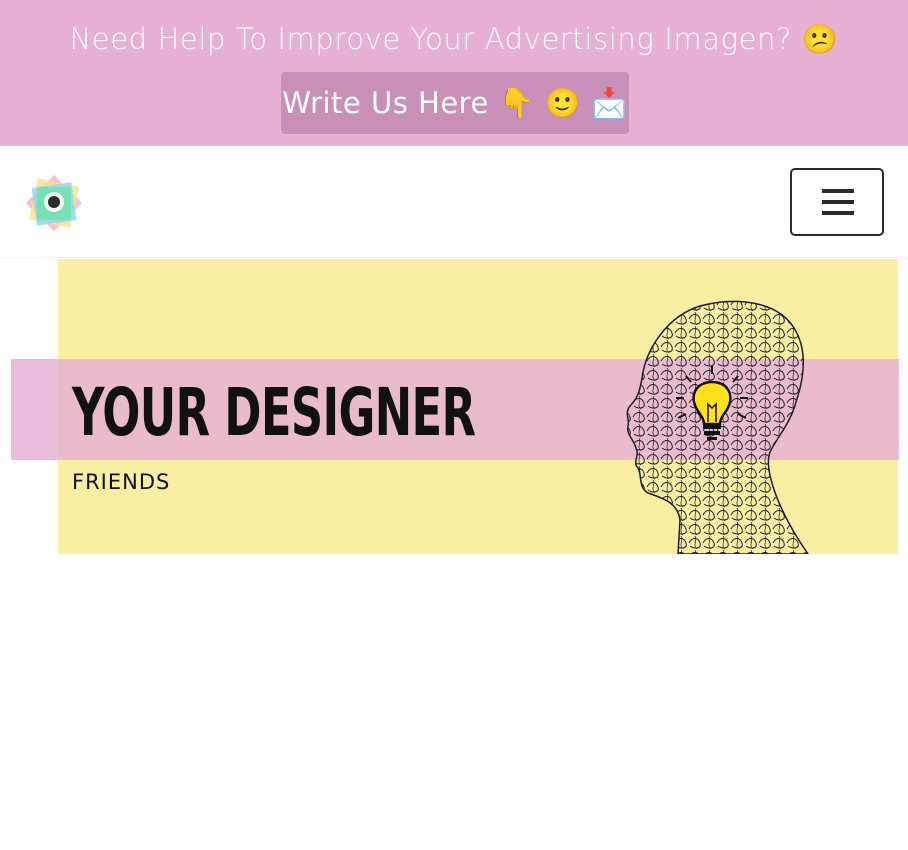  What do you see at coordinates (454, 202) in the screenshot?
I see `site-header` at bounding box center [454, 202].